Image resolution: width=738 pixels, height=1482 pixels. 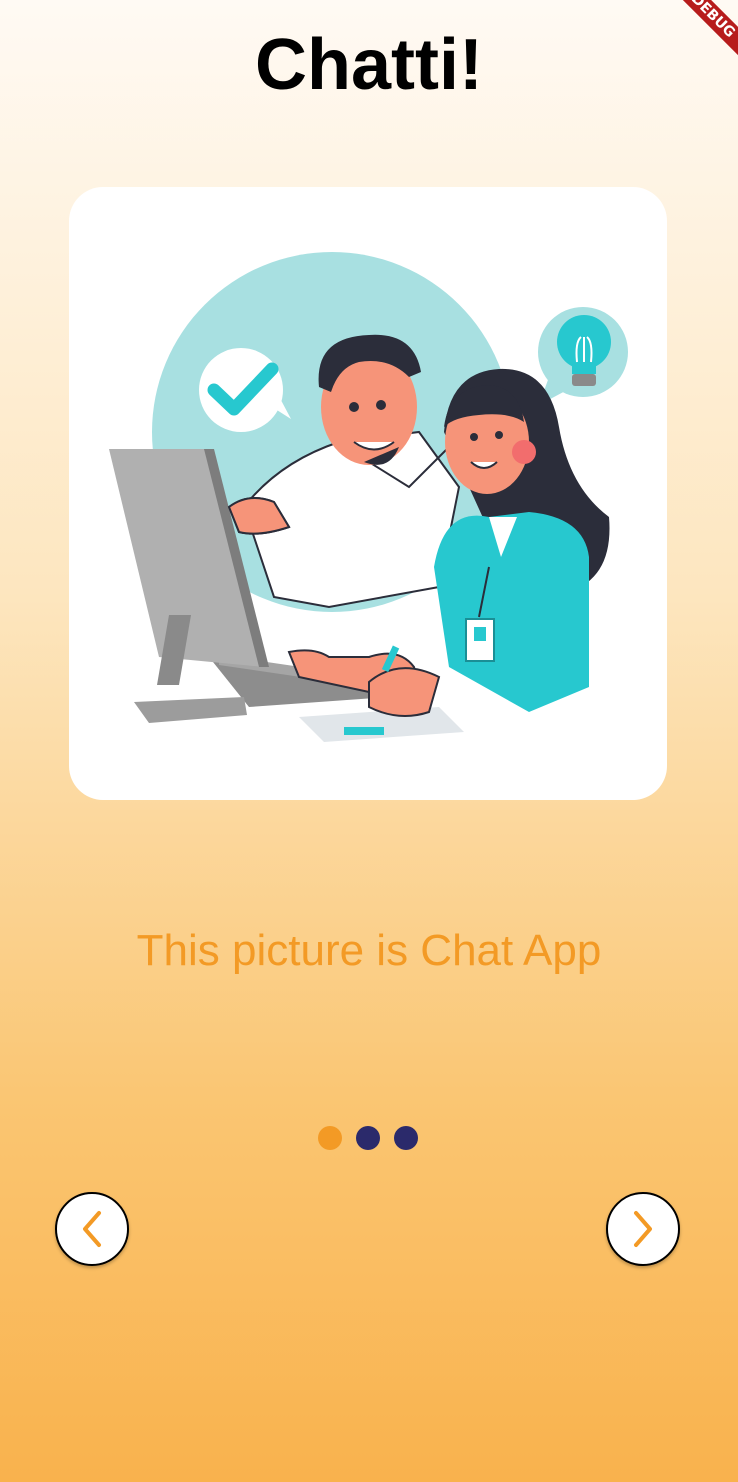 What do you see at coordinates (522, 540) in the screenshot?
I see `woman-figure` at bounding box center [522, 540].